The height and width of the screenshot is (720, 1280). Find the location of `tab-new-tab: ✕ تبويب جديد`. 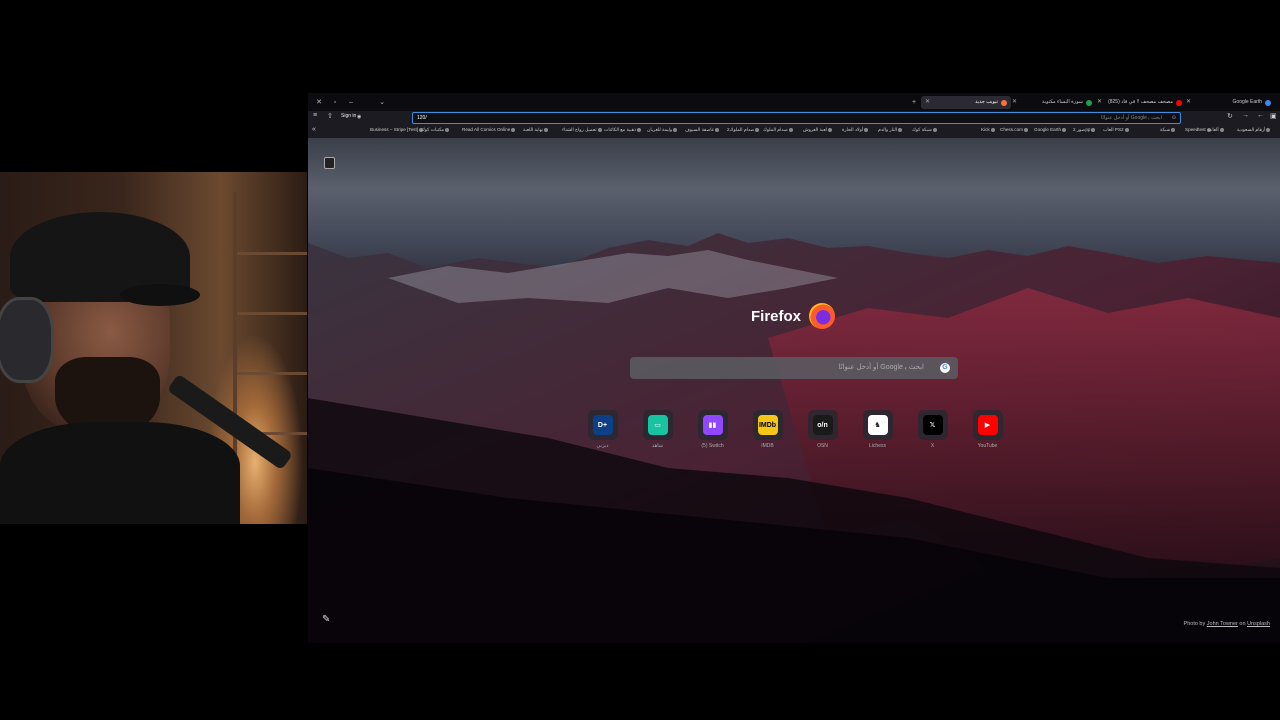

tab-new-tab: ✕ تبويب جديد is located at coordinates (966, 102).